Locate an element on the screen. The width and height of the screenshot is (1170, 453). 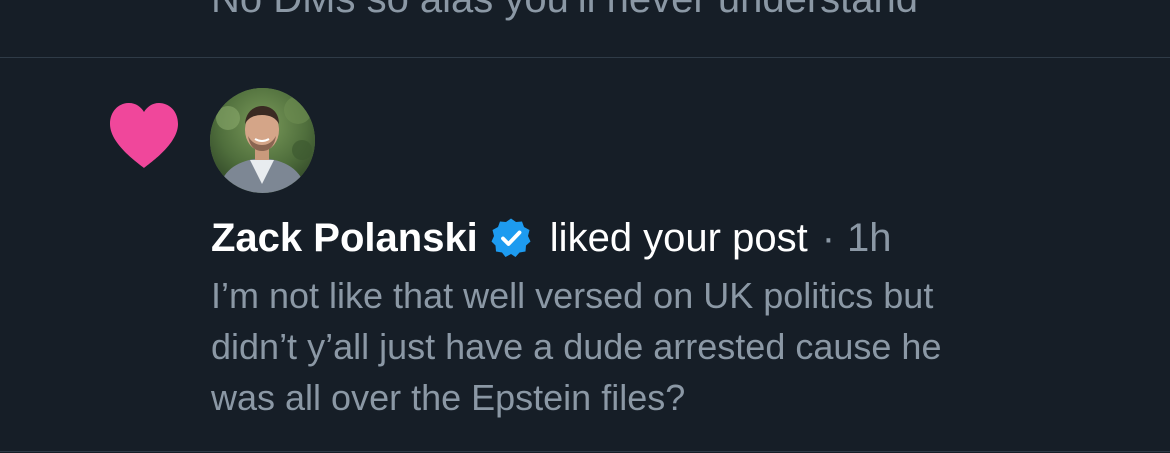
divider is located at coordinates (585, 451).